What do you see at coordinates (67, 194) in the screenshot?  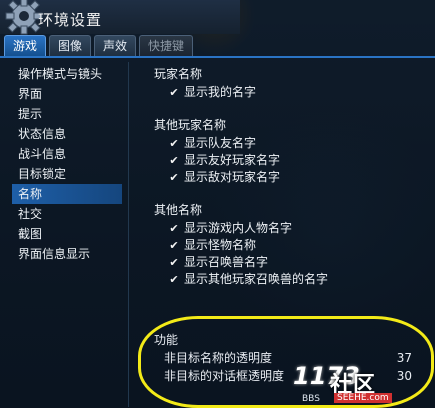 I see `nav-item-names: 名称` at bounding box center [67, 194].